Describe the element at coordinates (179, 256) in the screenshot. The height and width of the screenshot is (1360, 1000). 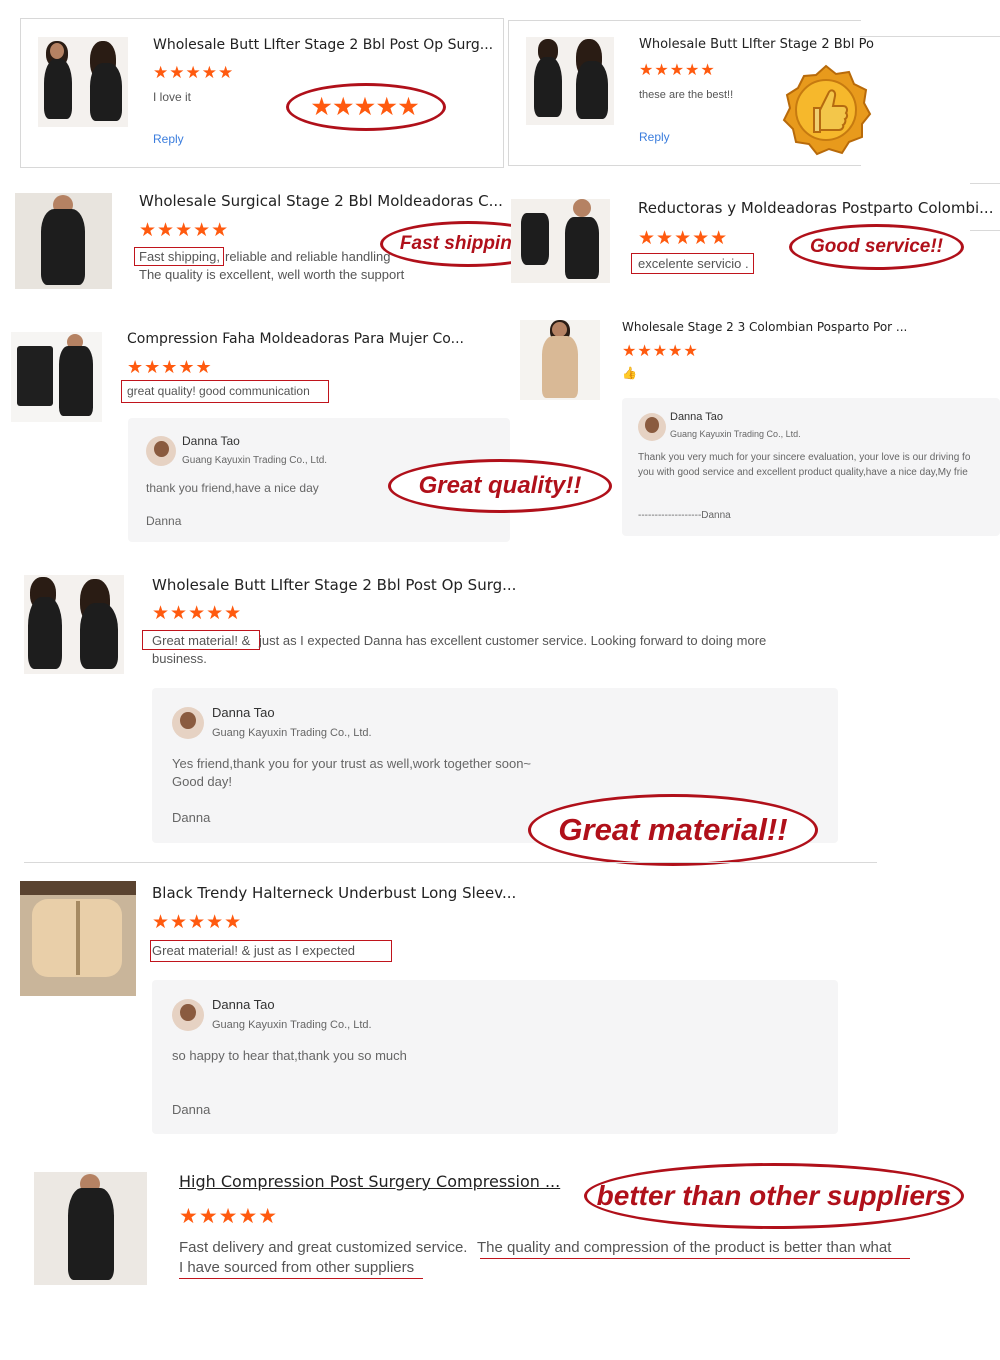
I see `review-text-highlight: Fast shipping,` at that location.